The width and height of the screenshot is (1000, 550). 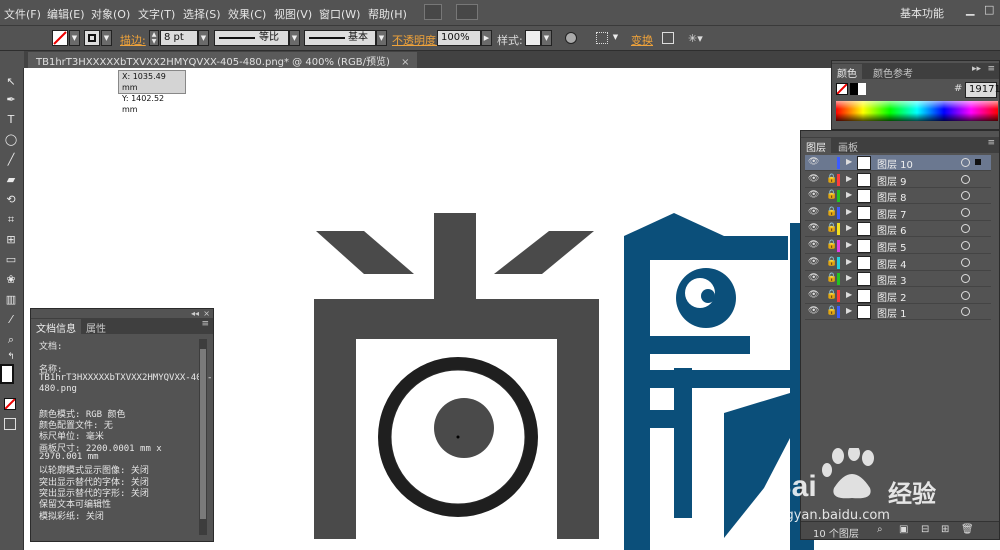 I want to click on options-icon: ✳▾, so click(x=695, y=38).